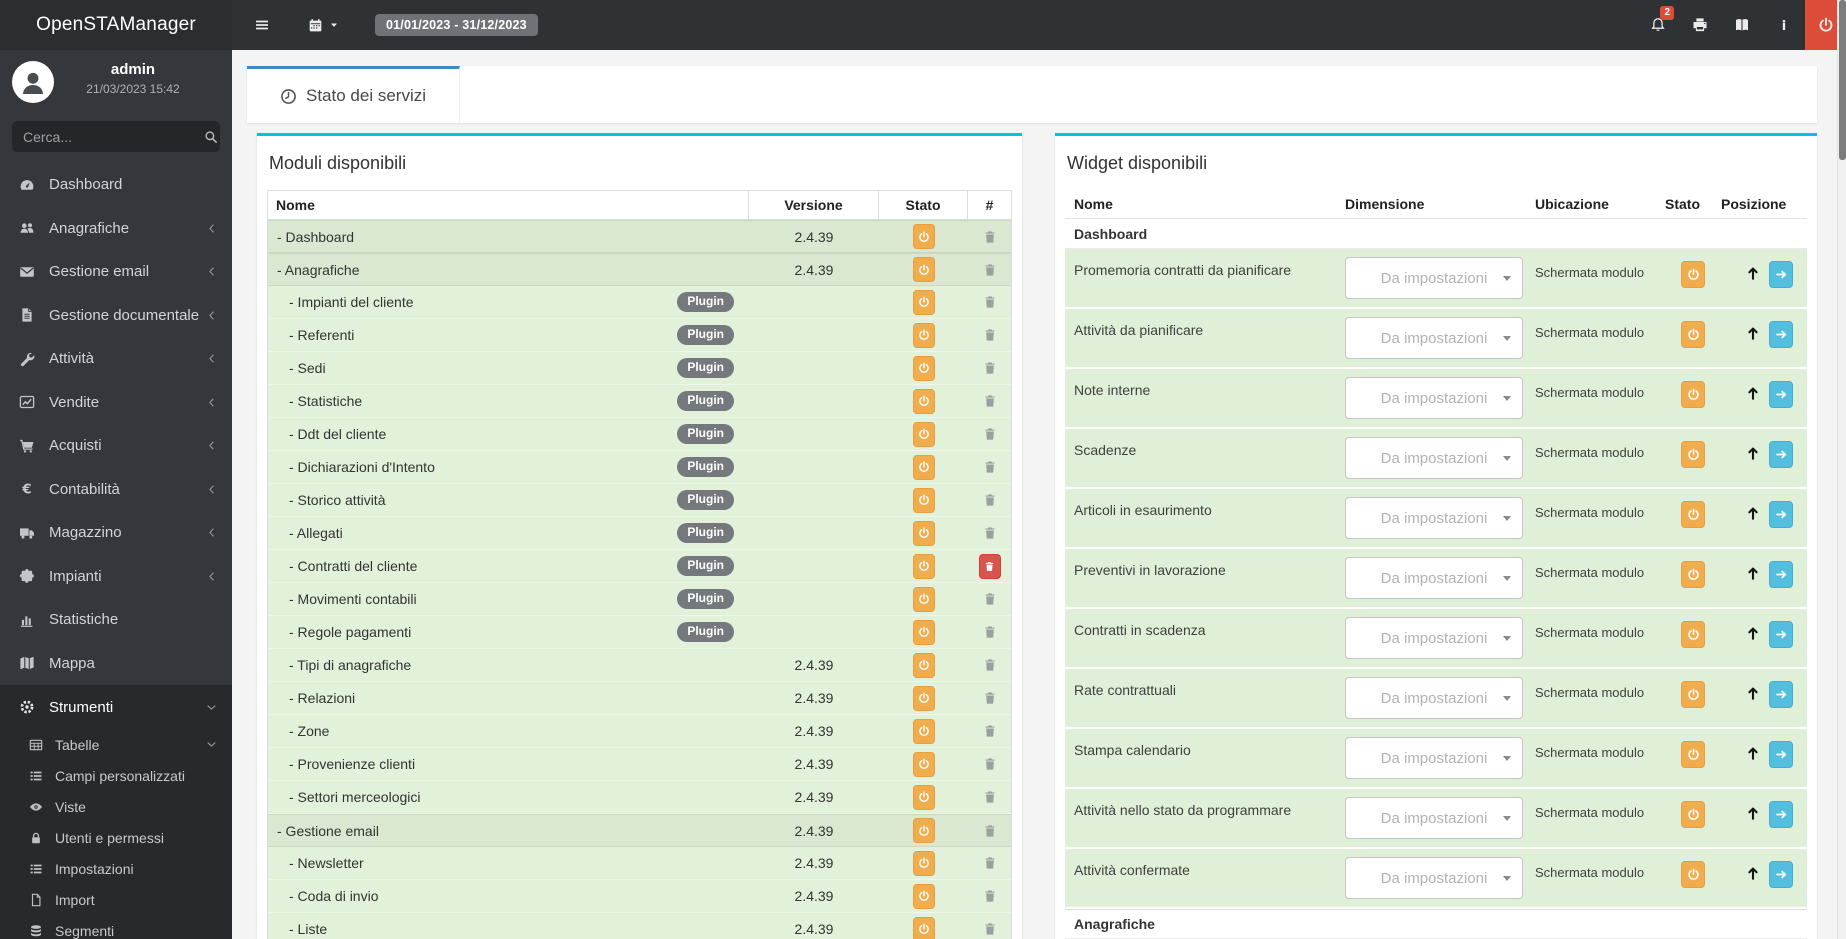  I want to click on scrollbar-thumb, so click(1842, 80).